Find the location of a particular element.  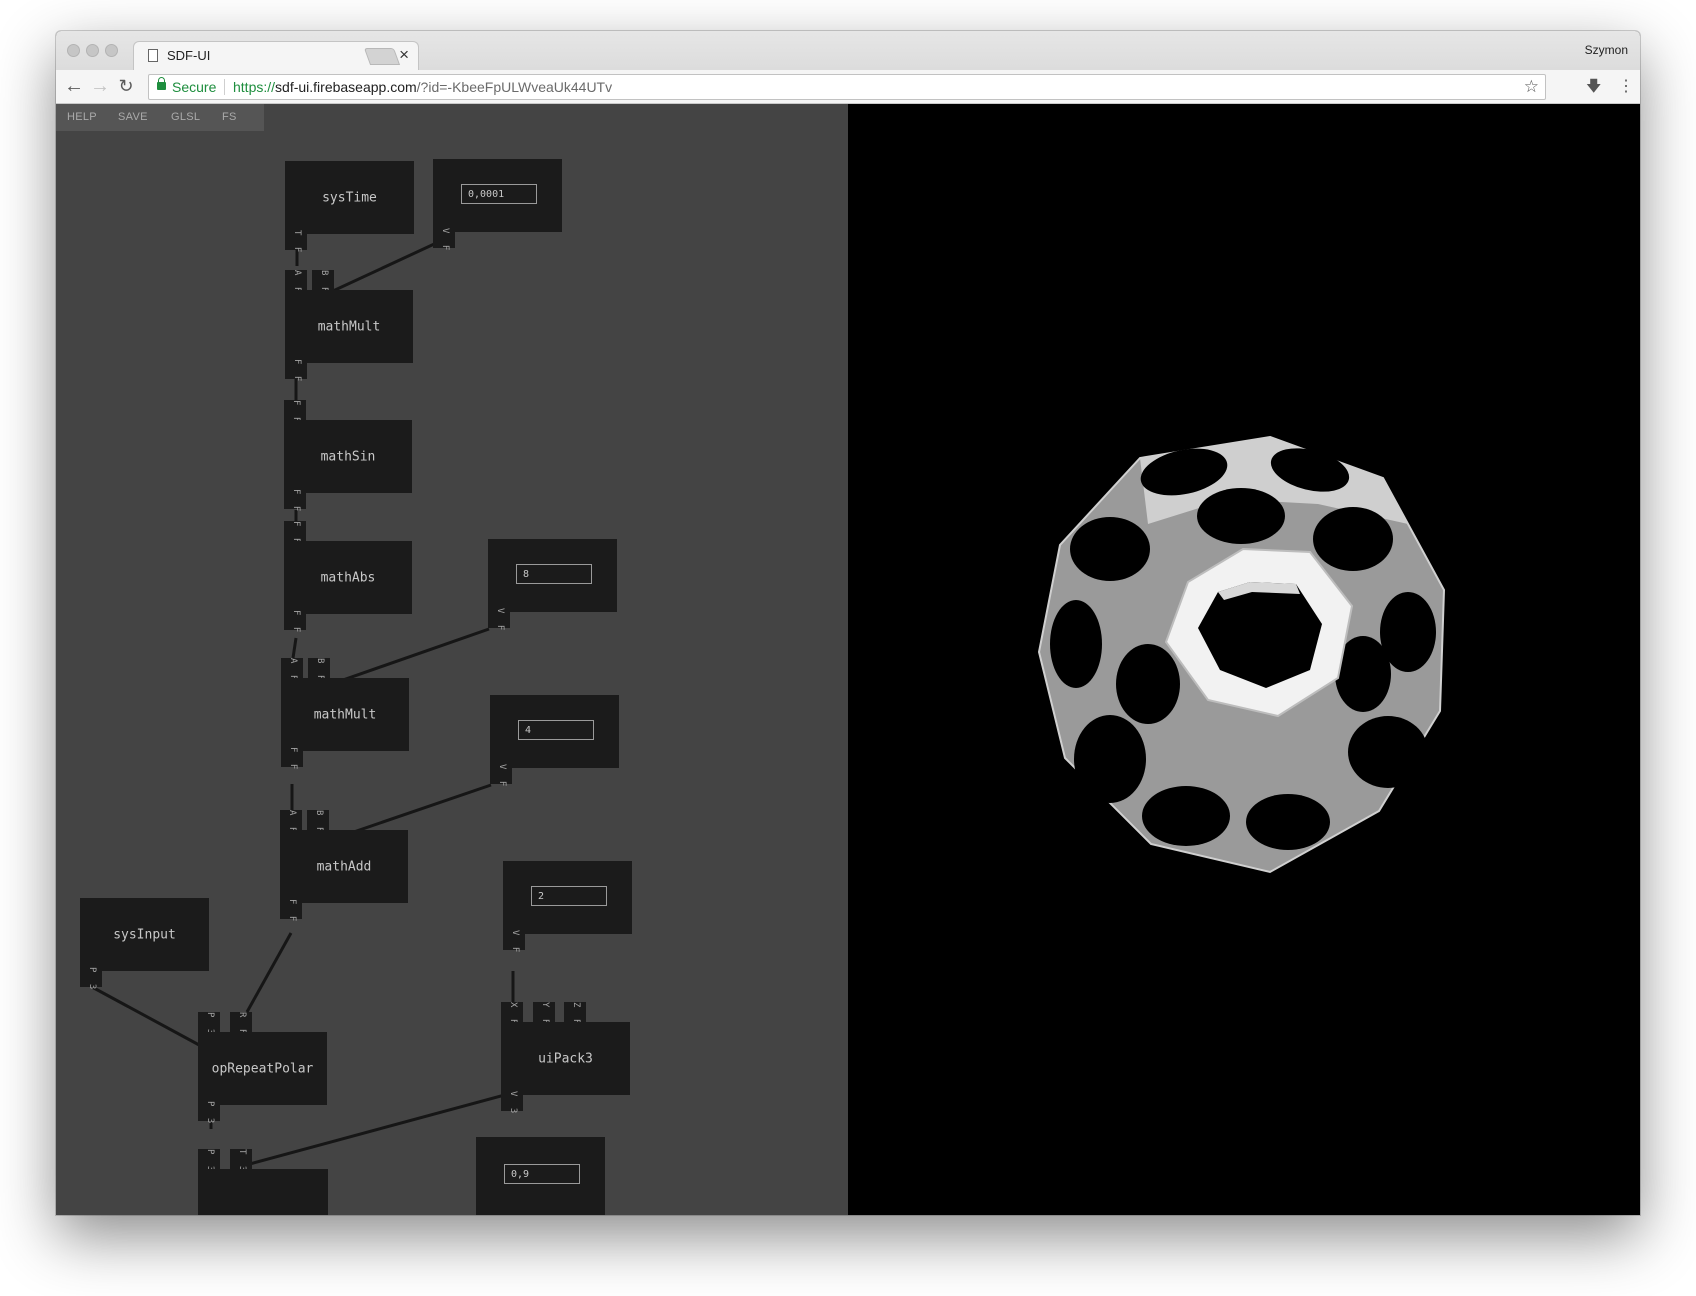

port-repeat-p: P 3 is located at coordinates (209, 1024).